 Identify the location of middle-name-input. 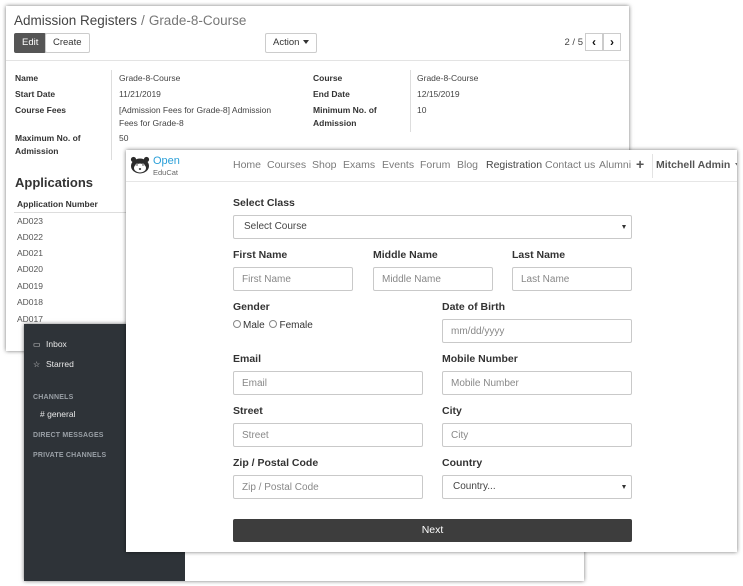
(433, 279).